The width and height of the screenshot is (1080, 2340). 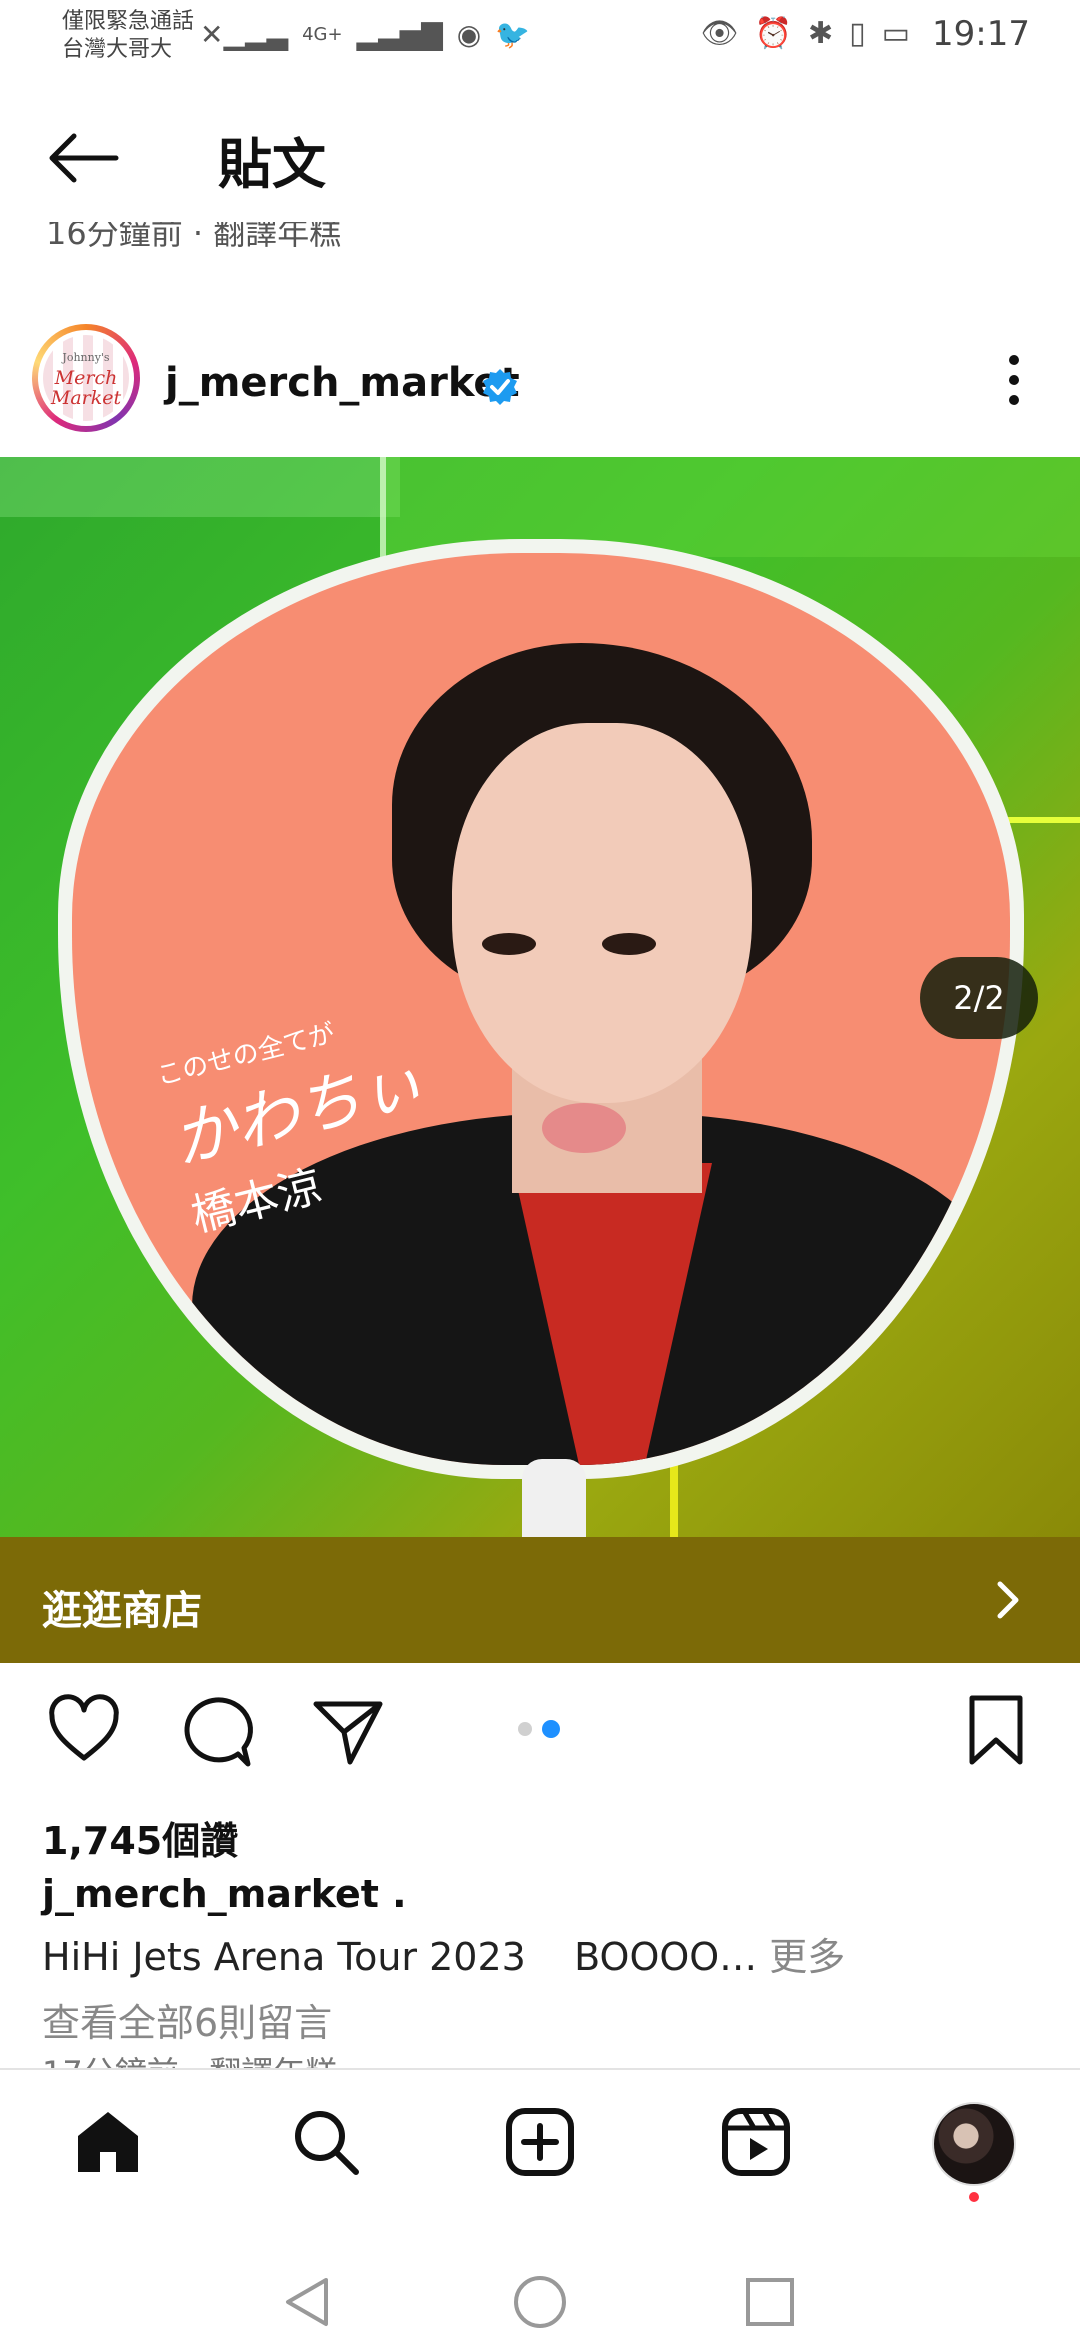 I want to click on twitter-icon: 🐦, so click(x=512, y=34).